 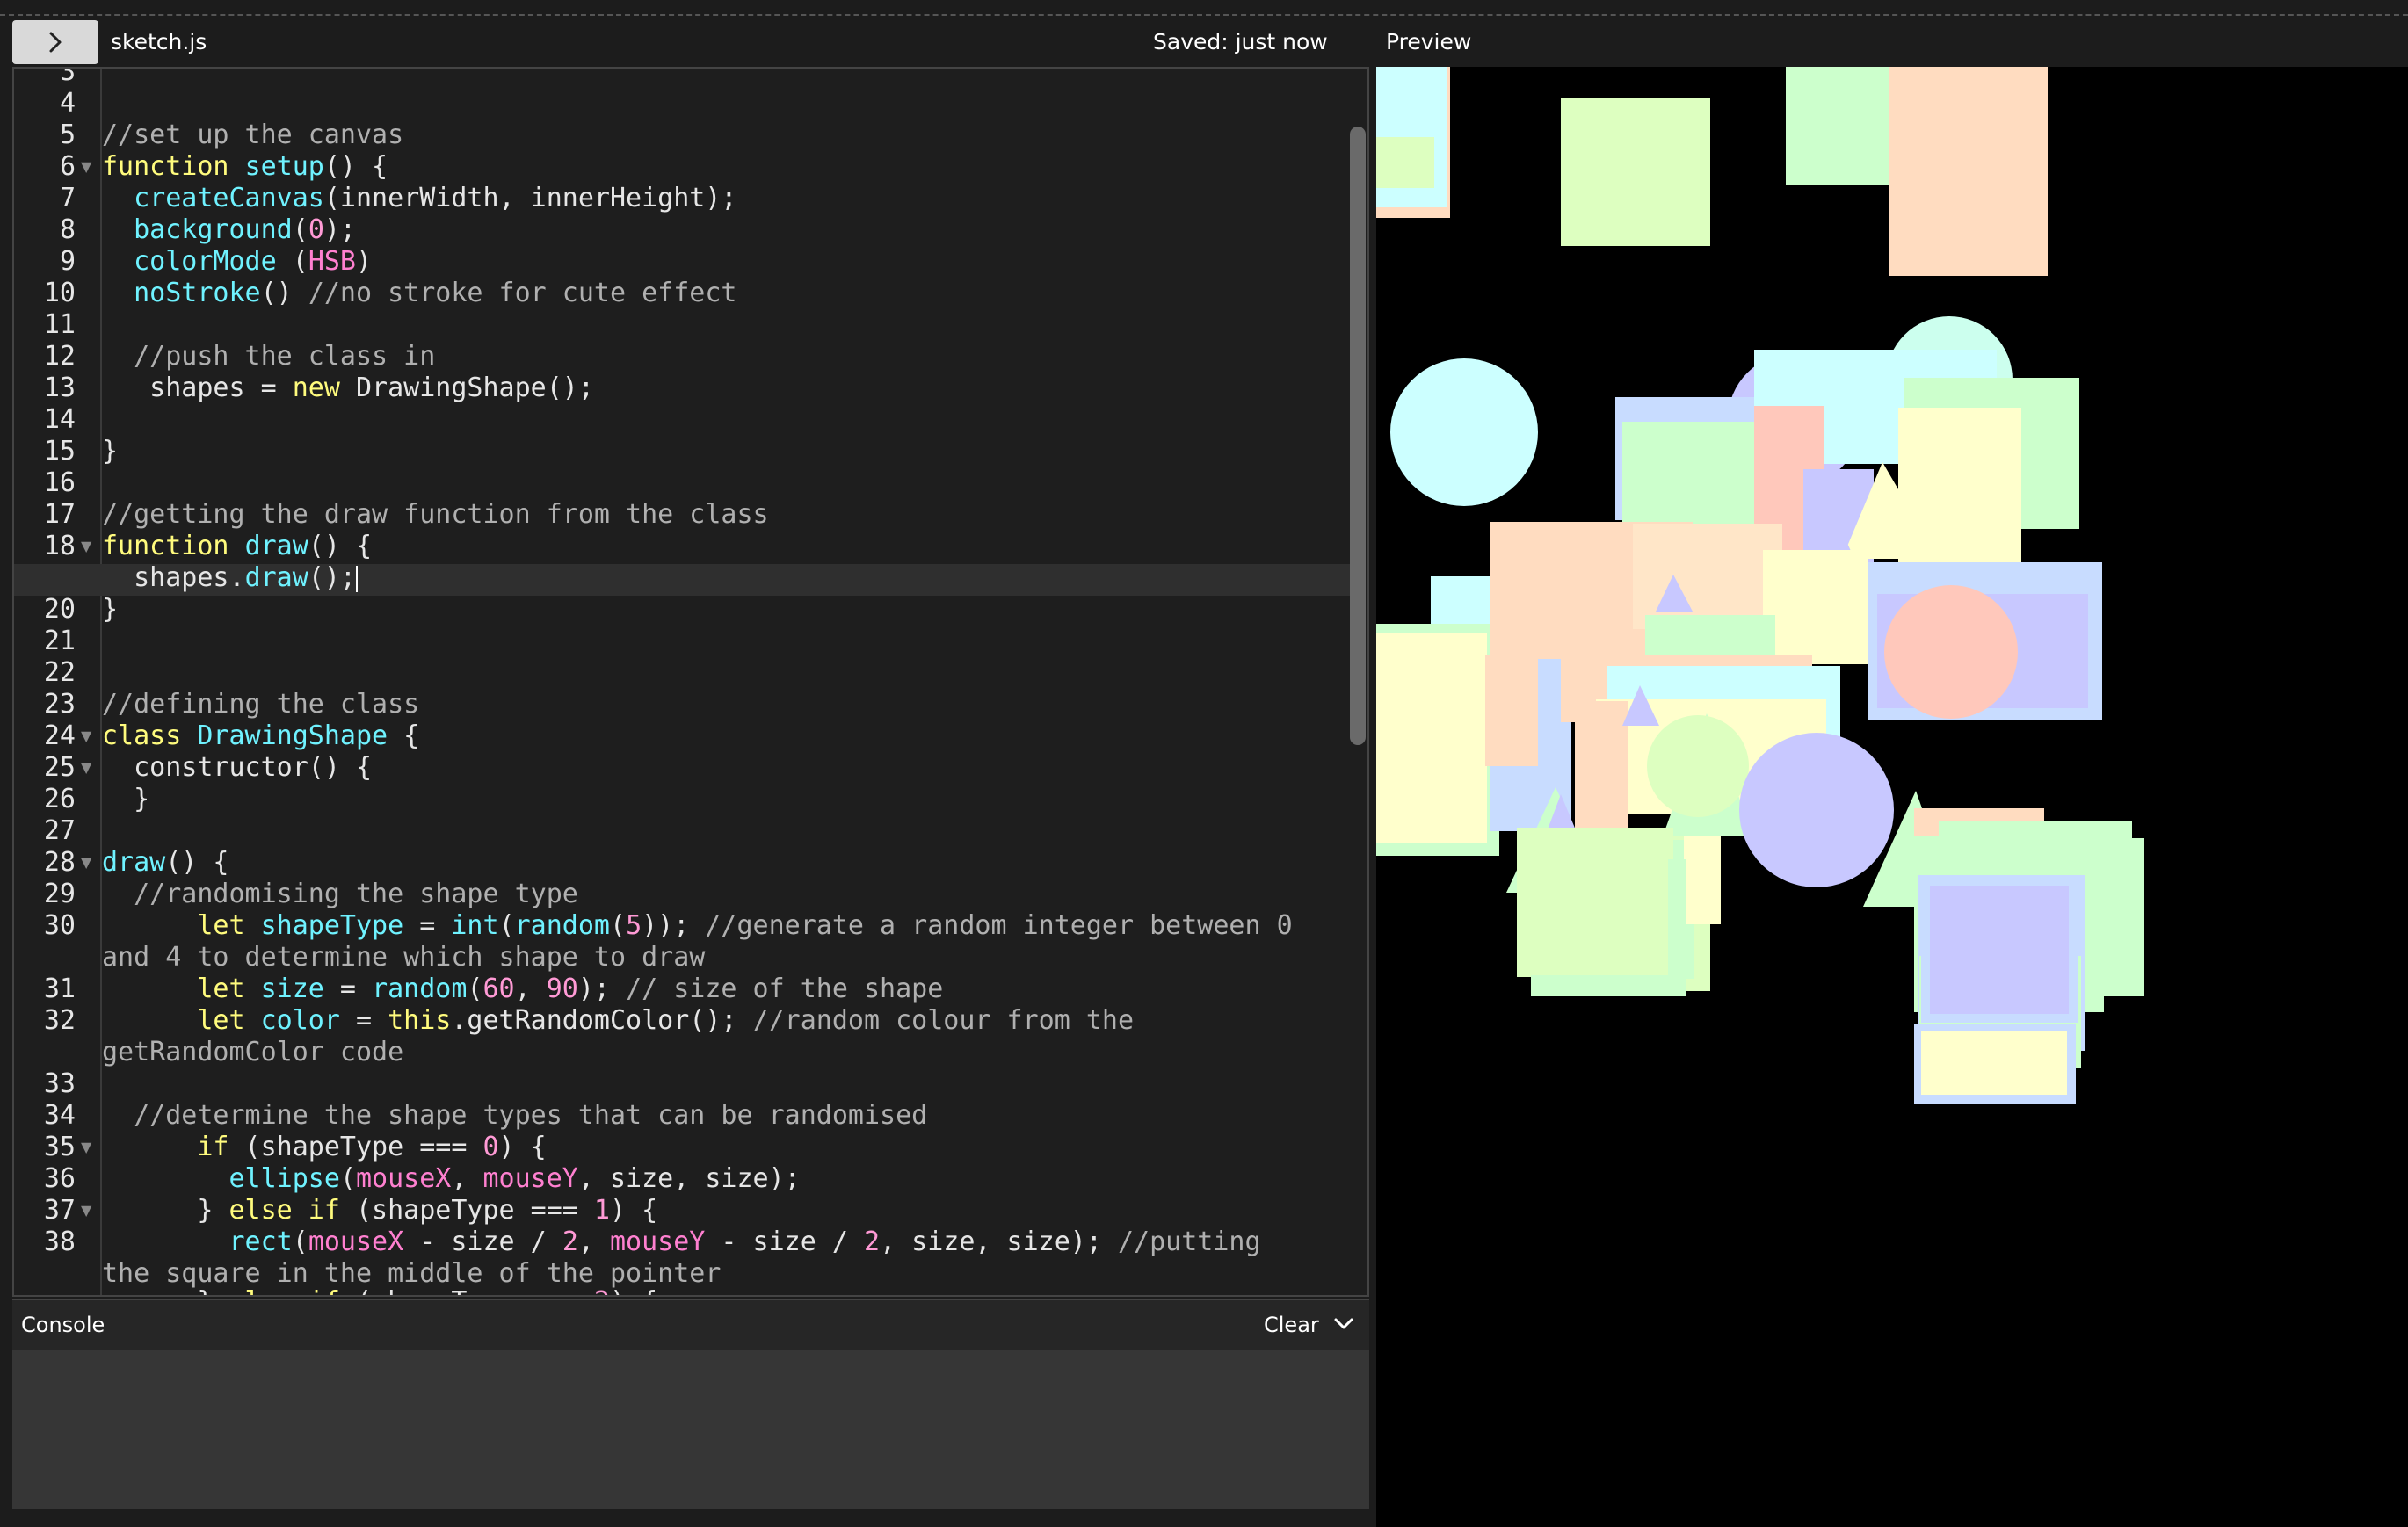 What do you see at coordinates (261, 704) in the screenshot?
I see `code-line: //defining the class` at bounding box center [261, 704].